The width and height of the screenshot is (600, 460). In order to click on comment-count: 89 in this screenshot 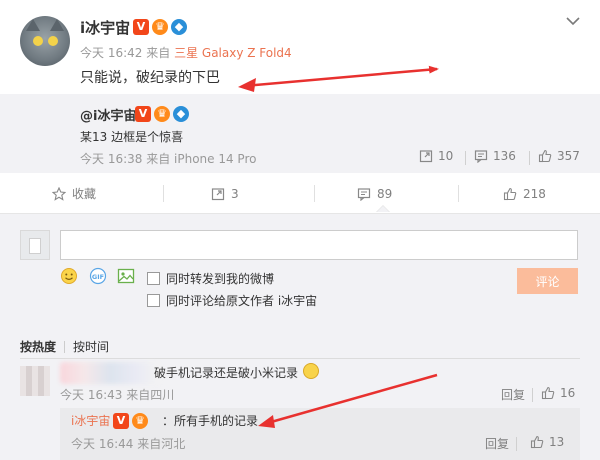, I will do `click(385, 193)`.